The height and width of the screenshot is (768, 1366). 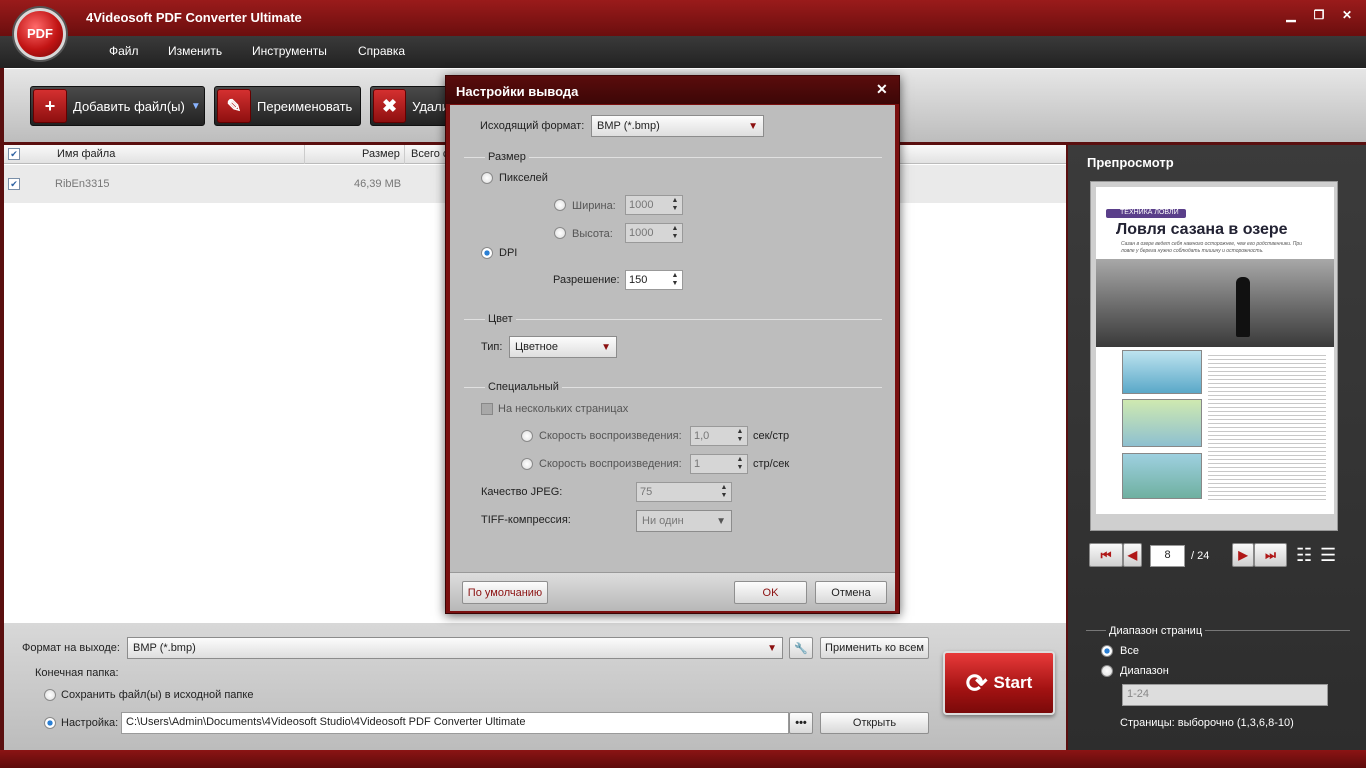 What do you see at coordinates (672, 591) in the screenshot?
I see `dialog-footer: По умолчанию OK Отмена` at bounding box center [672, 591].